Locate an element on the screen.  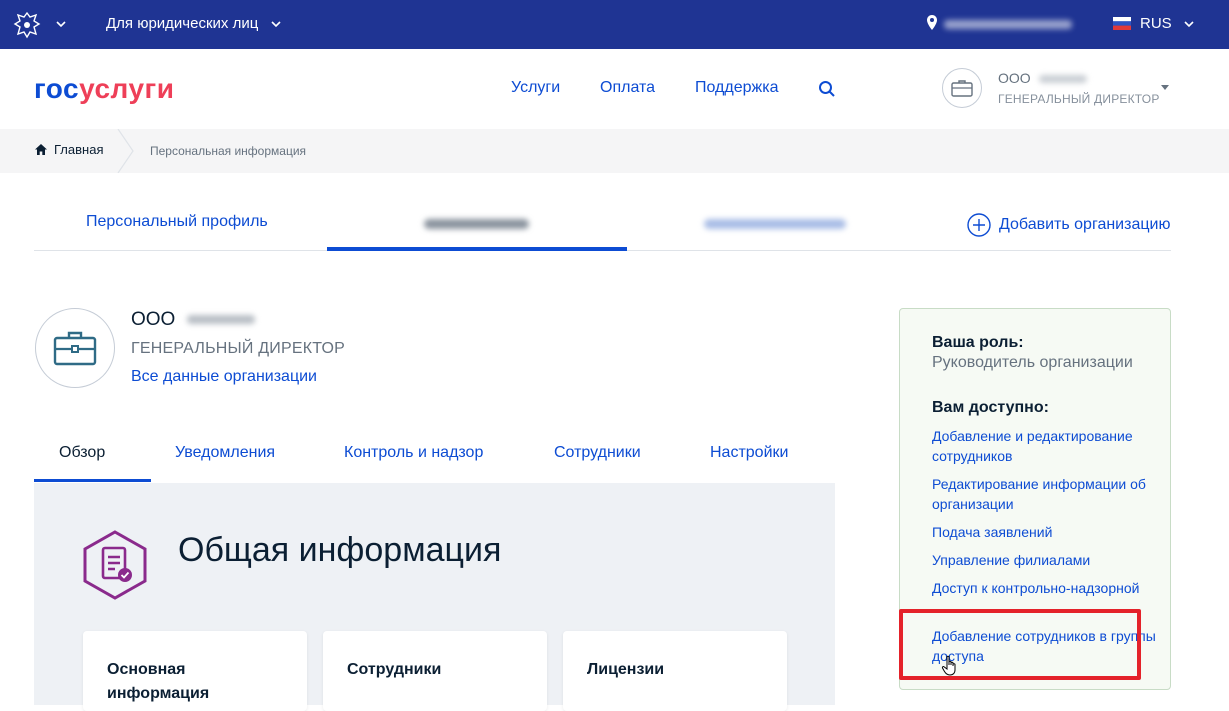
tab-control-supervision: Контроль и надзор is located at coordinates (413, 453).